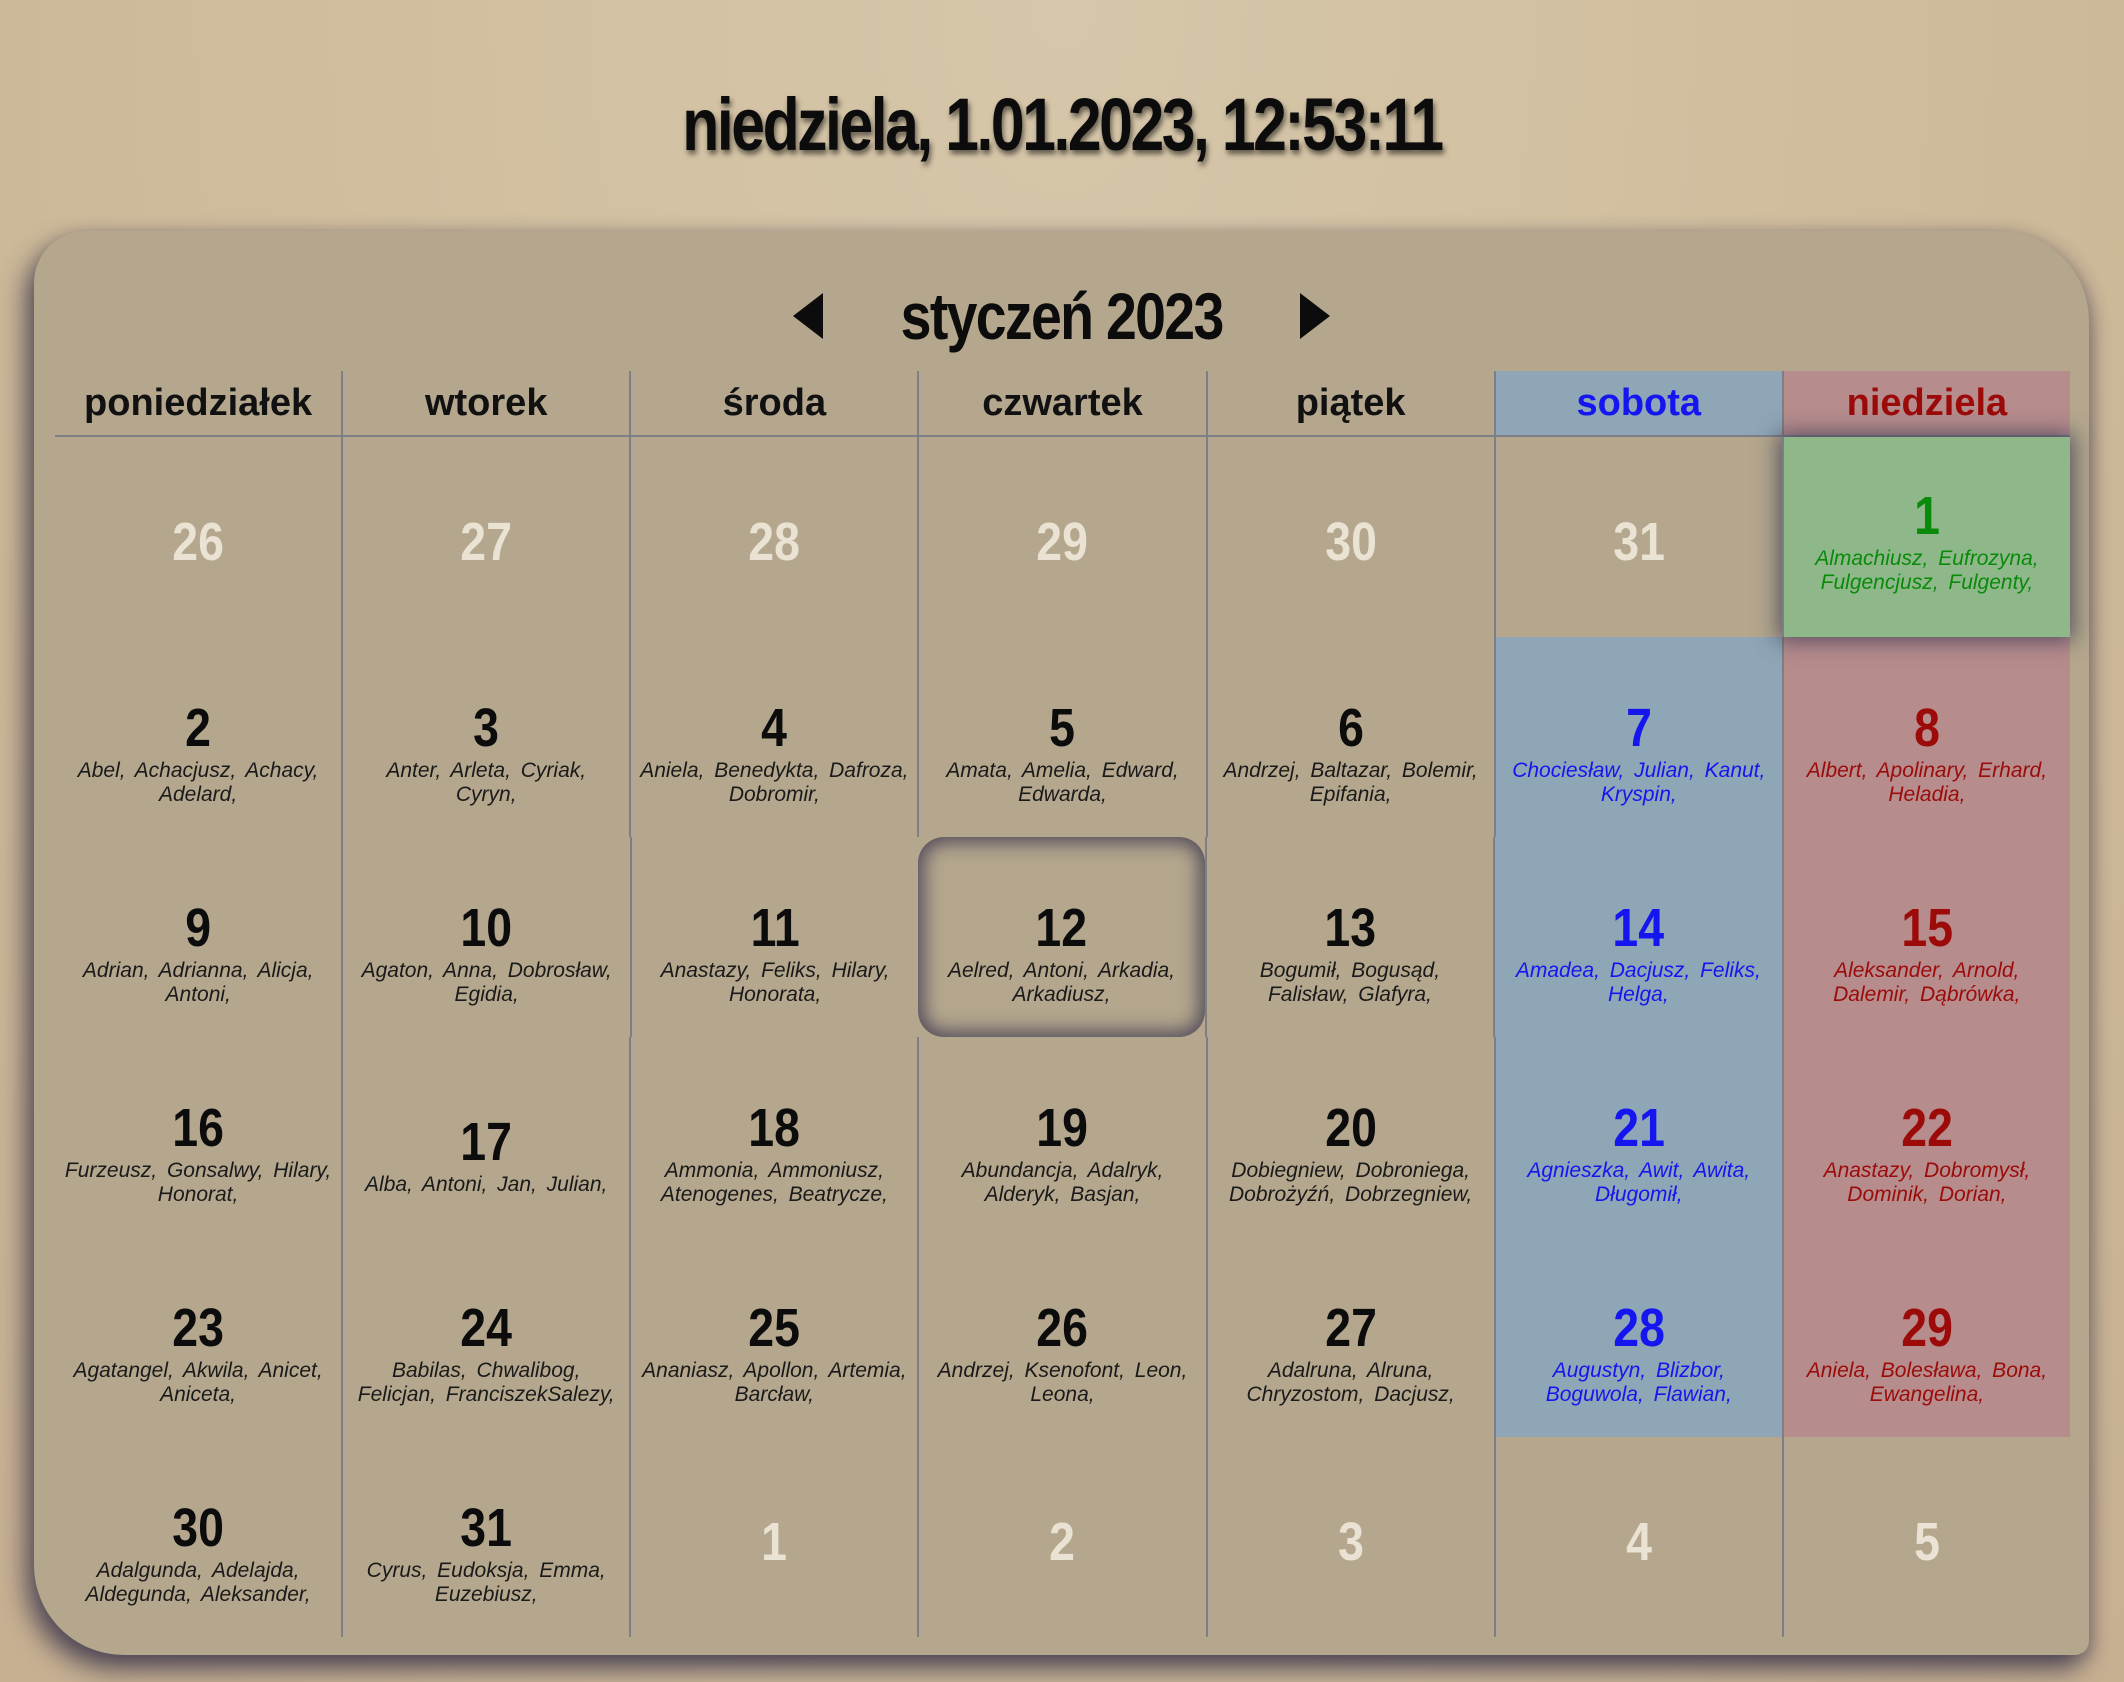  I want to click on day-cell-outside-month: 3, so click(1349, 1537).